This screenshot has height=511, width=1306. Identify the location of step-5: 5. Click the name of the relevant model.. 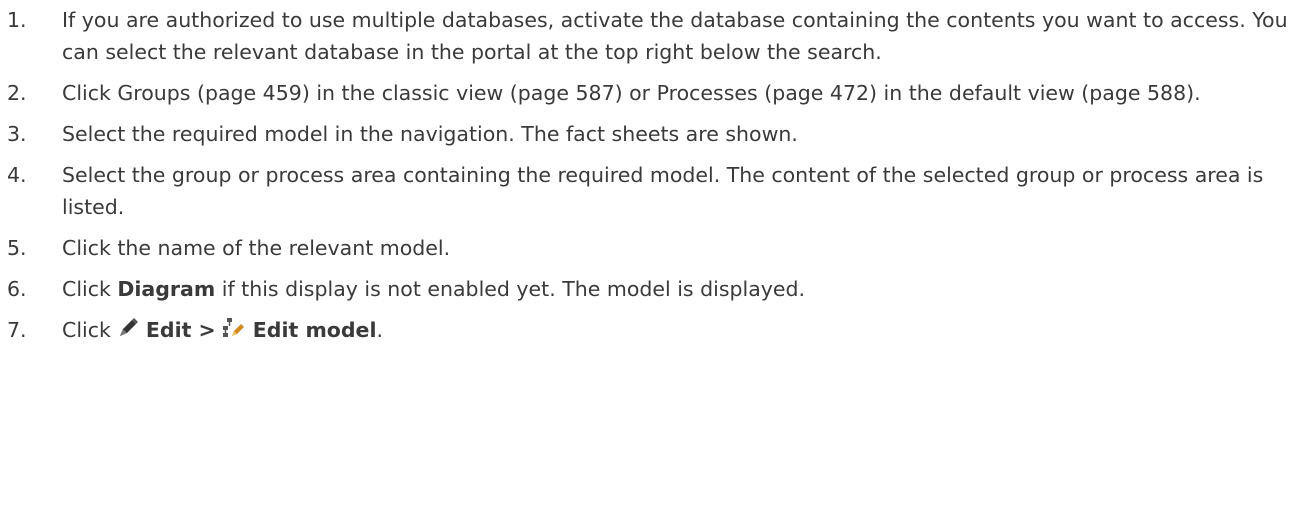
(653, 248).